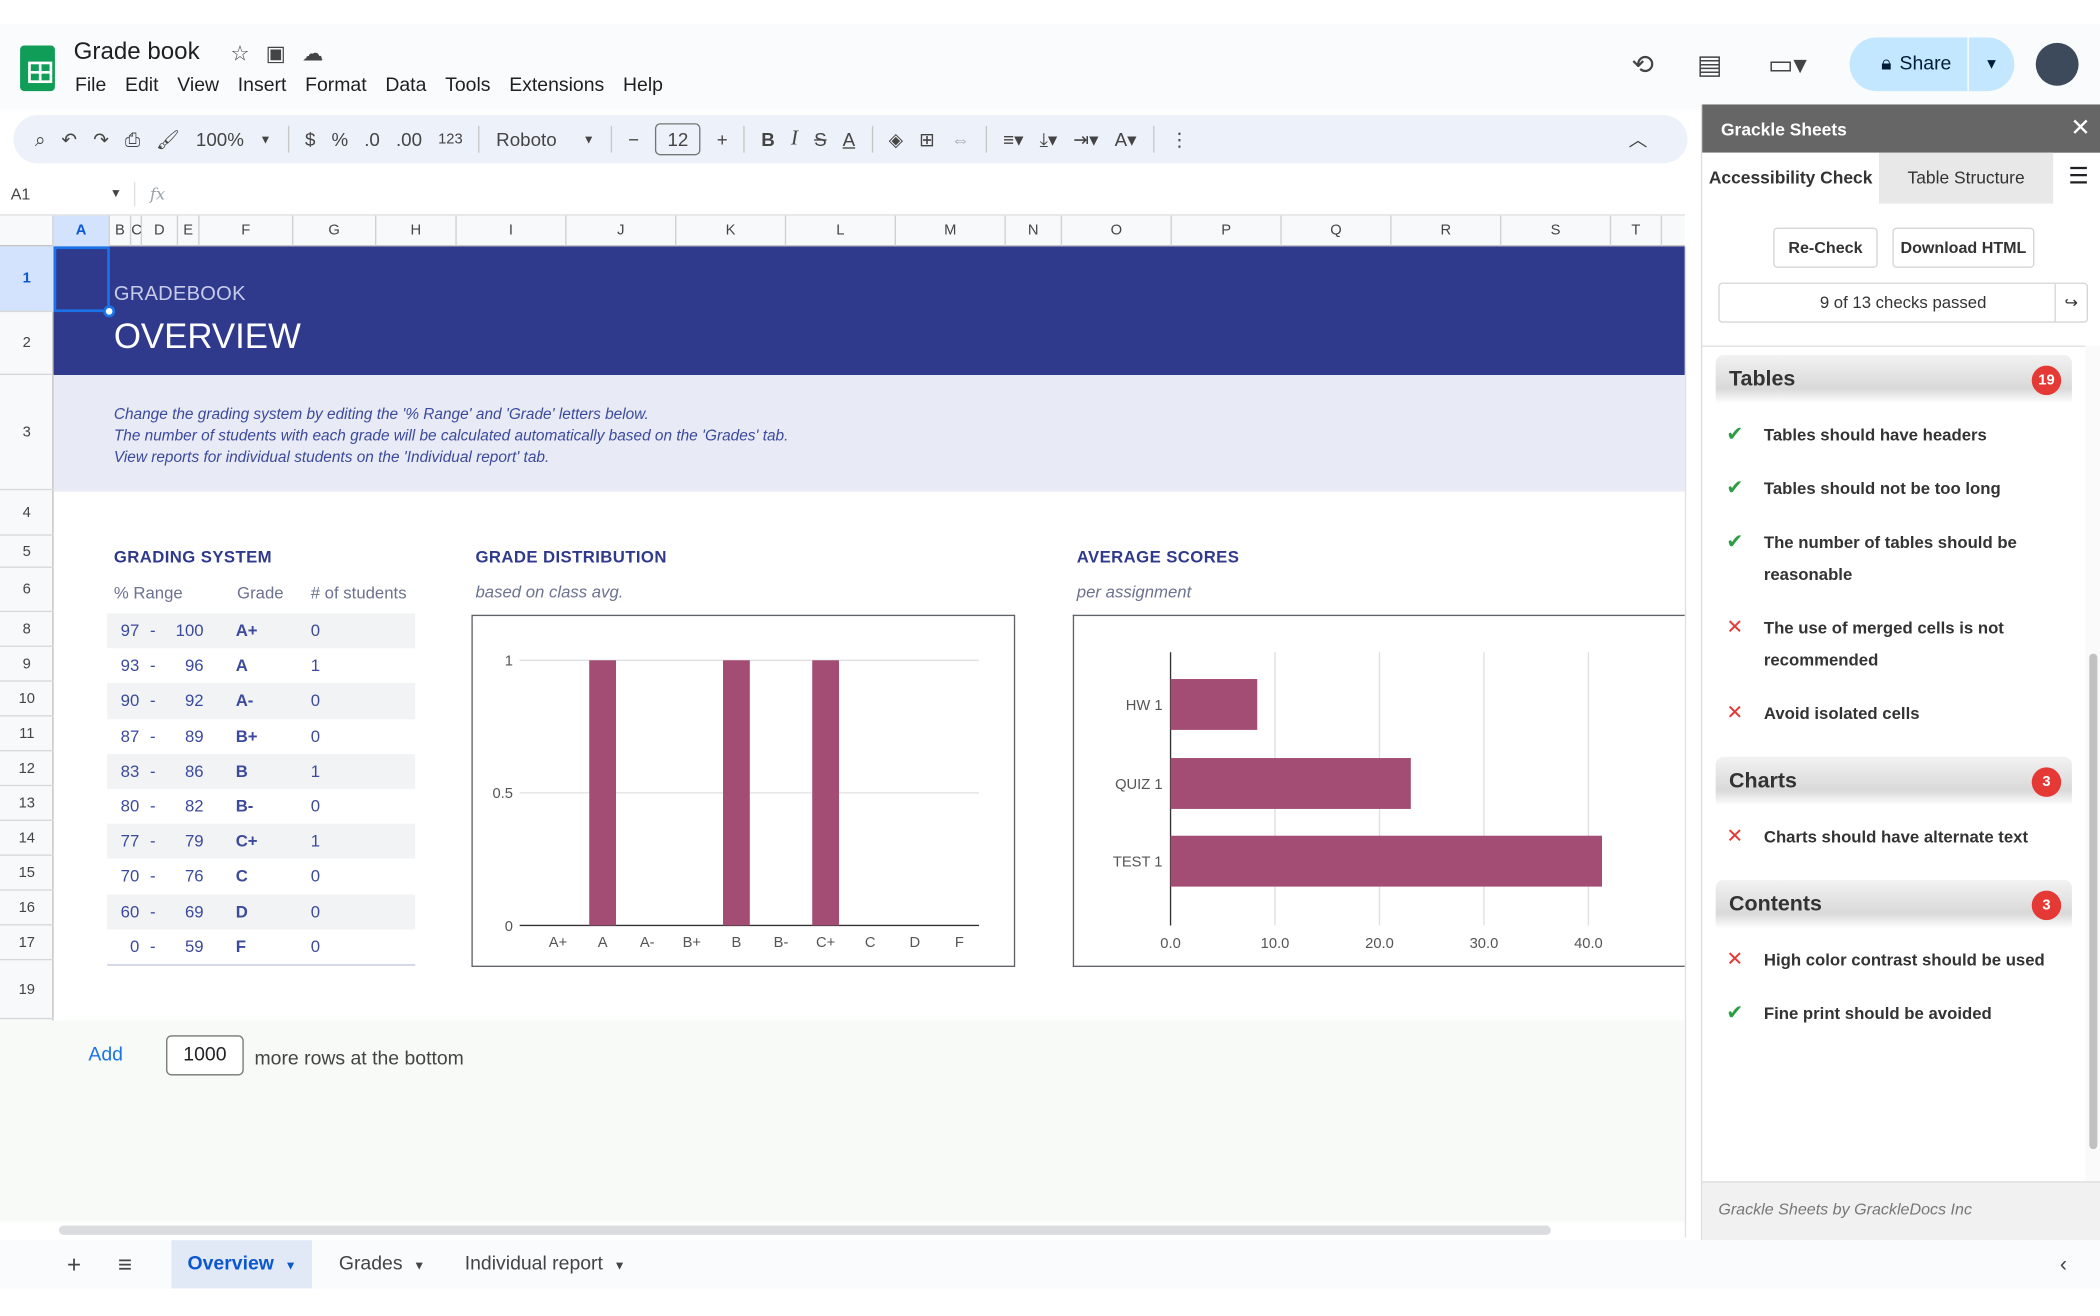  Describe the element at coordinates (242, 771) in the screenshot. I see `grade-letter: B` at that location.